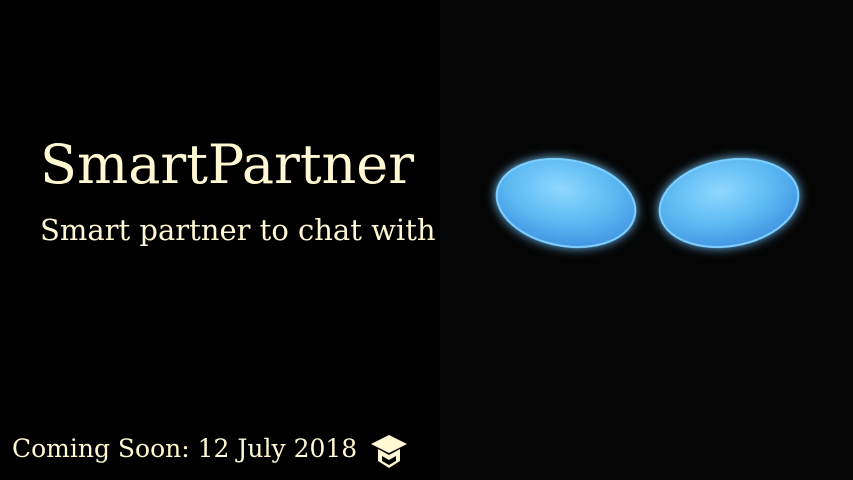  Describe the element at coordinates (566, 203) in the screenshot. I see `left-eye` at that location.